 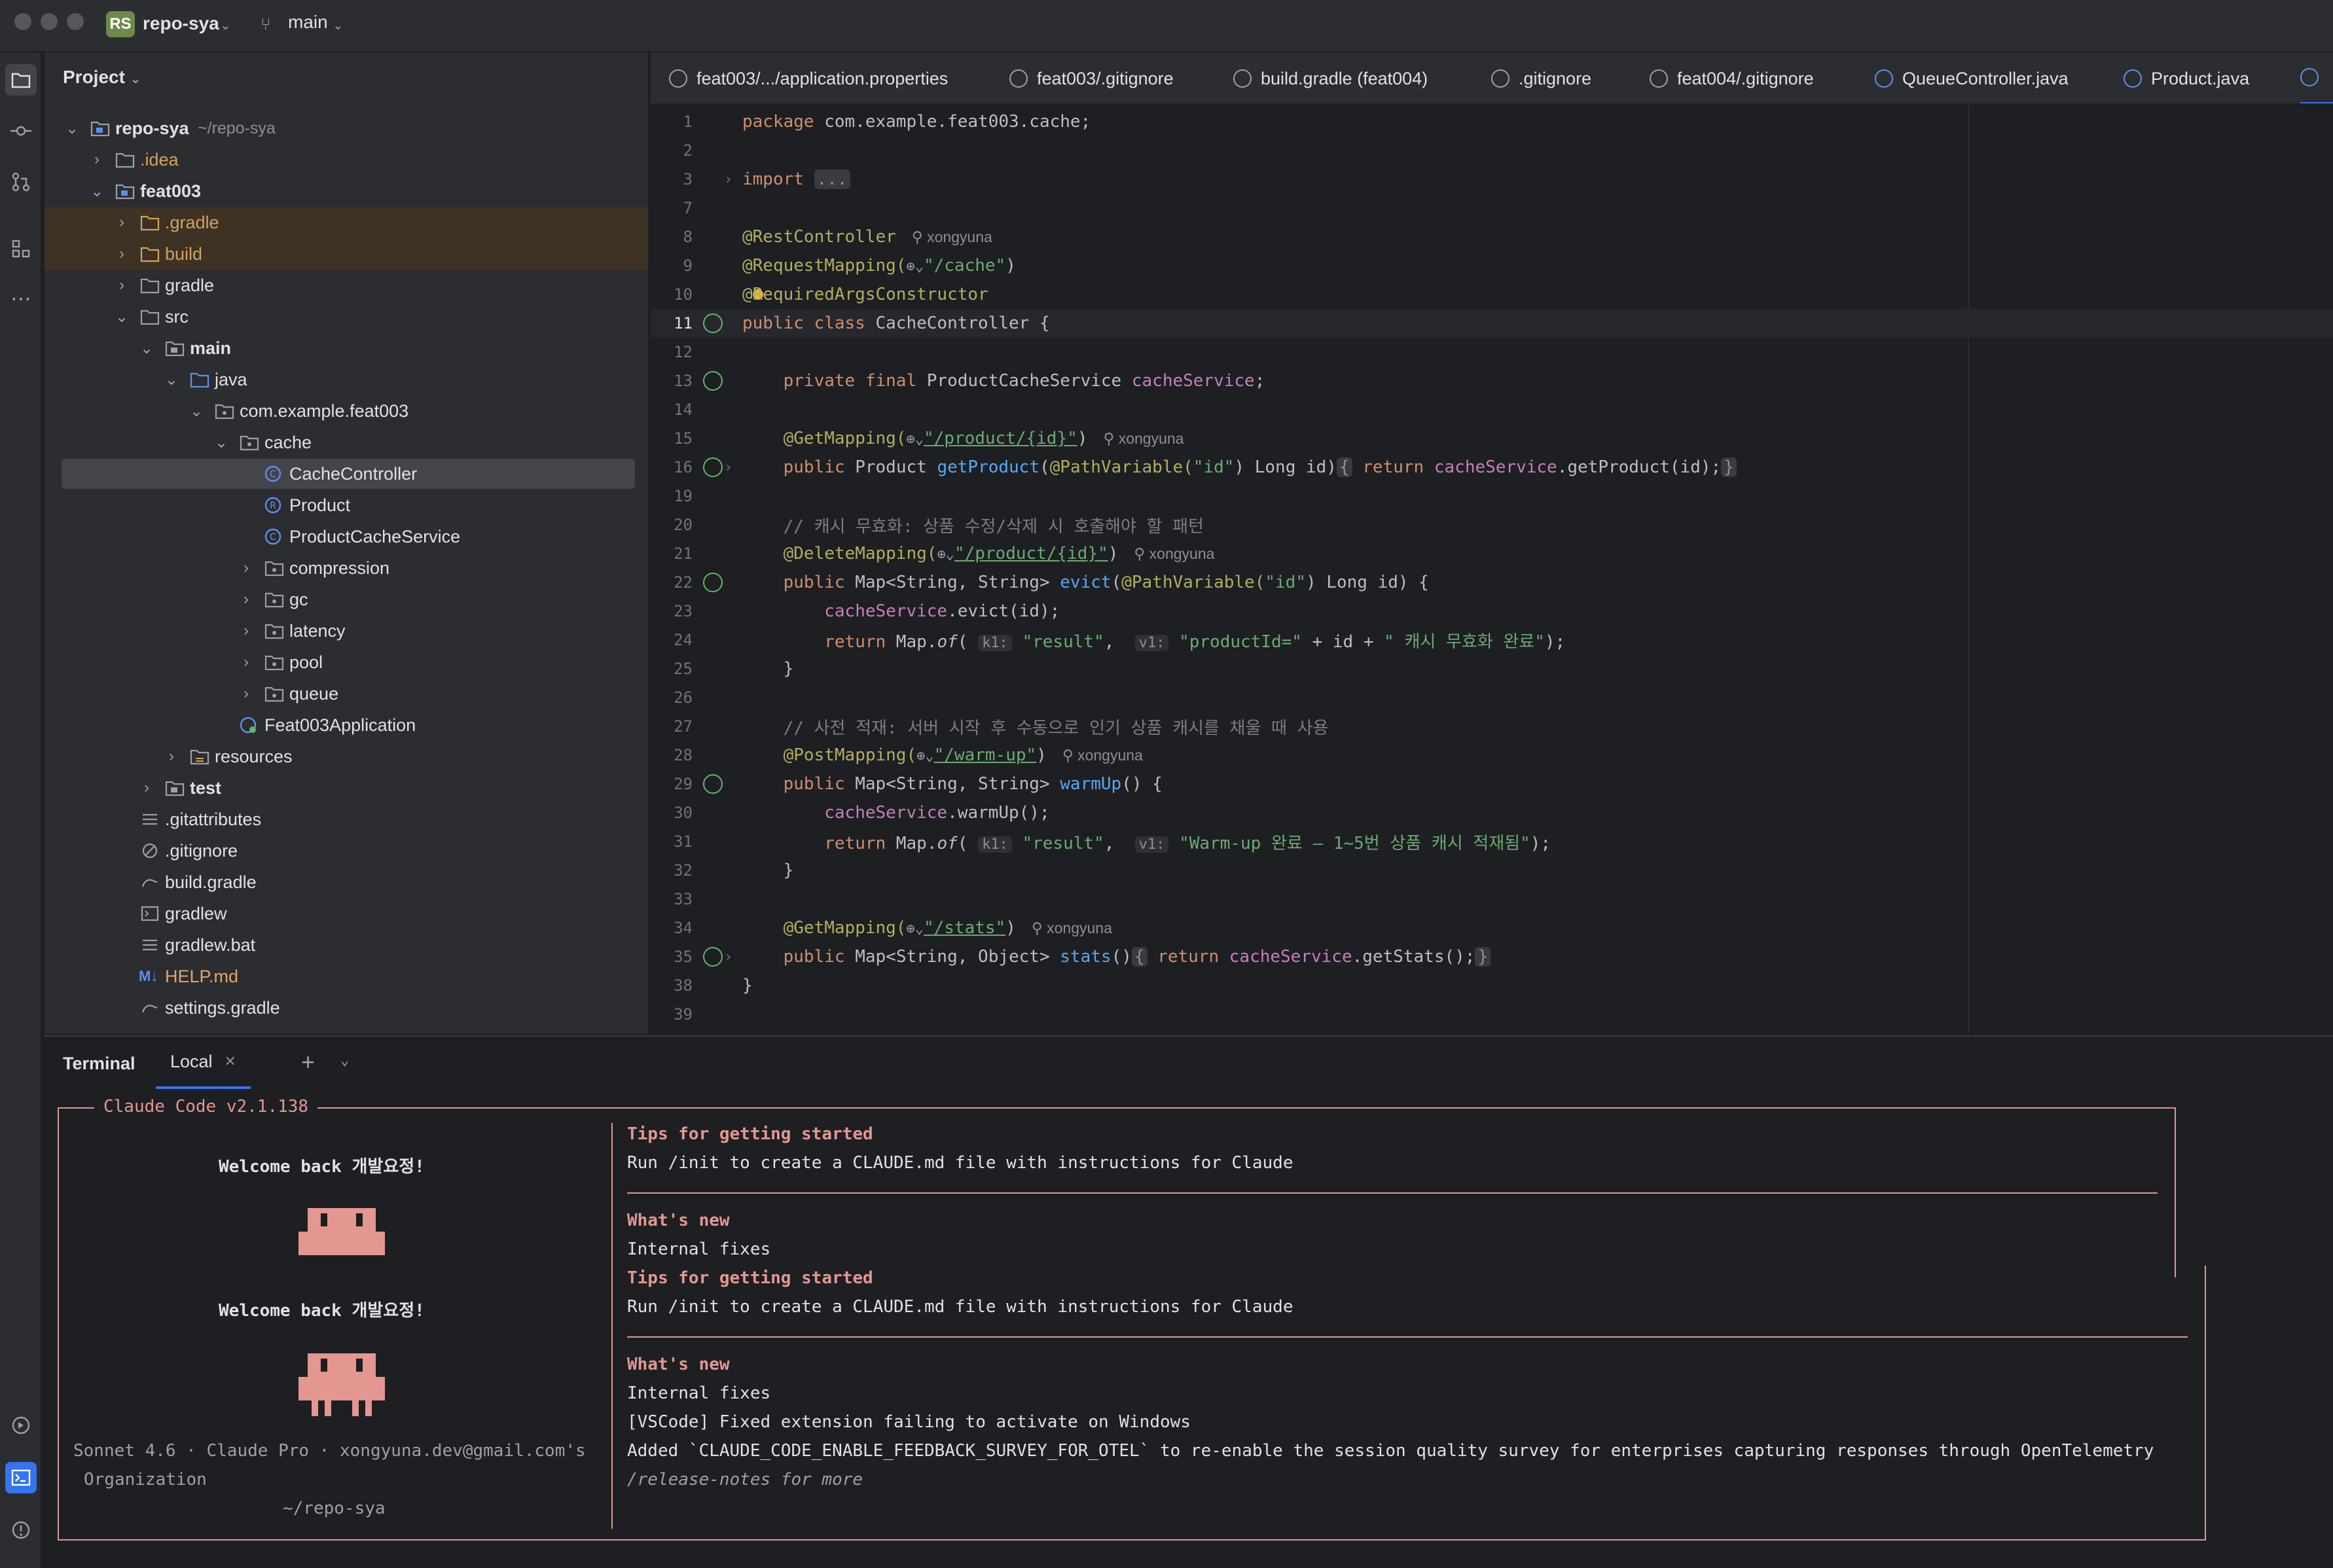 I want to click on code-line: 11 public class CacheController {, so click(x=1492, y=323).